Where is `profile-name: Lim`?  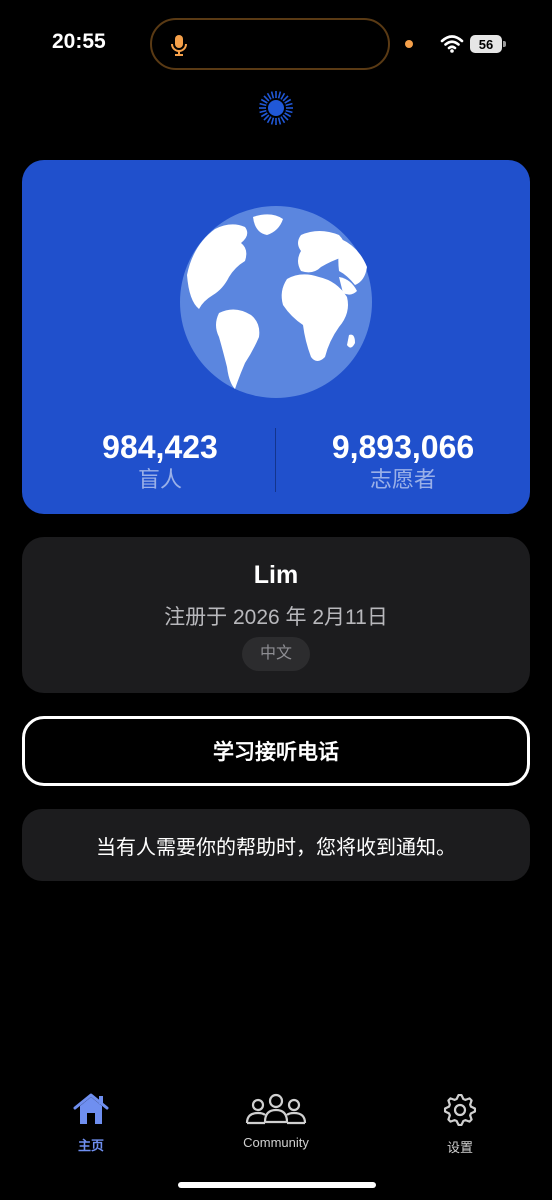
profile-name: Lim is located at coordinates (276, 575).